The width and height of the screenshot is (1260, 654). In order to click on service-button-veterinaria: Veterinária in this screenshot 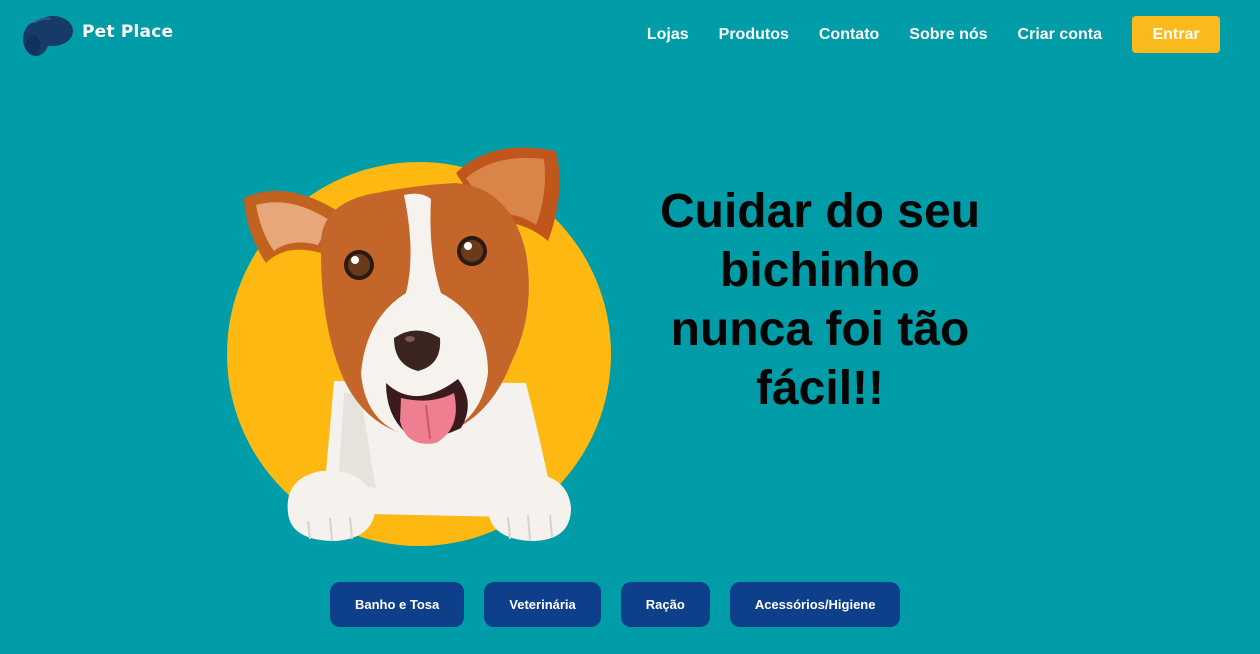, I will do `click(542, 604)`.